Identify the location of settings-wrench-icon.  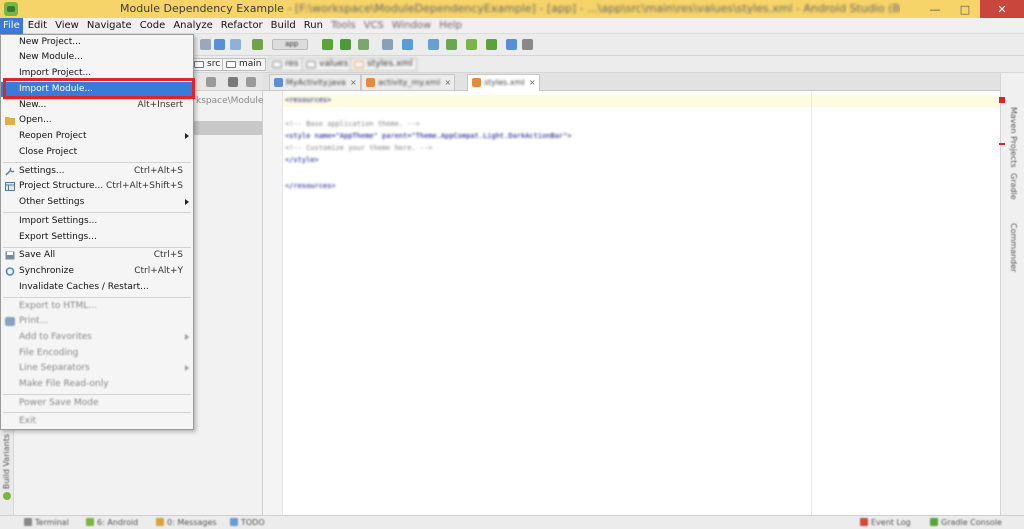
(10, 171).